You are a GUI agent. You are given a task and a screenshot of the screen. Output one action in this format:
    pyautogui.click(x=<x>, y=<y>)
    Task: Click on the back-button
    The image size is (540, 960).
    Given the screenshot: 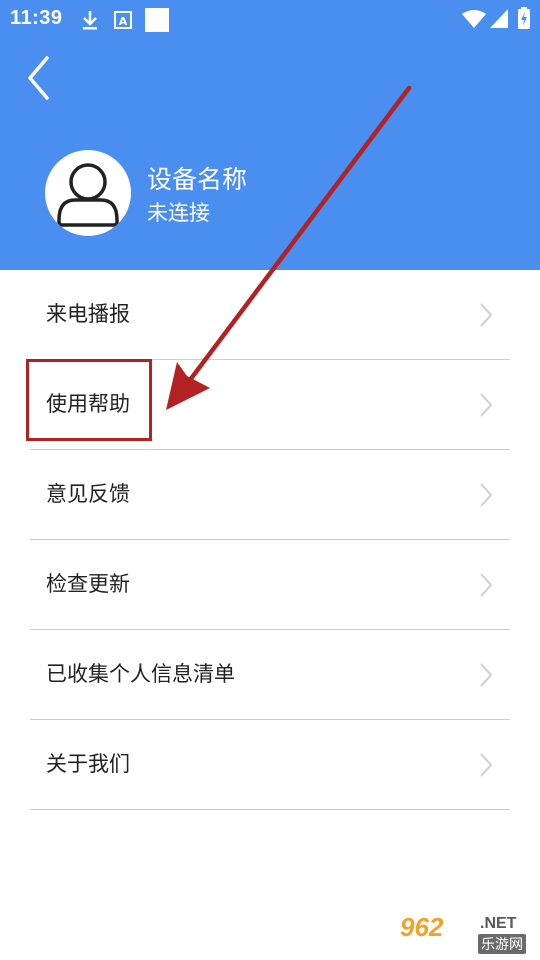 What is the action you would take?
    pyautogui.click(x=42, y=78)
    